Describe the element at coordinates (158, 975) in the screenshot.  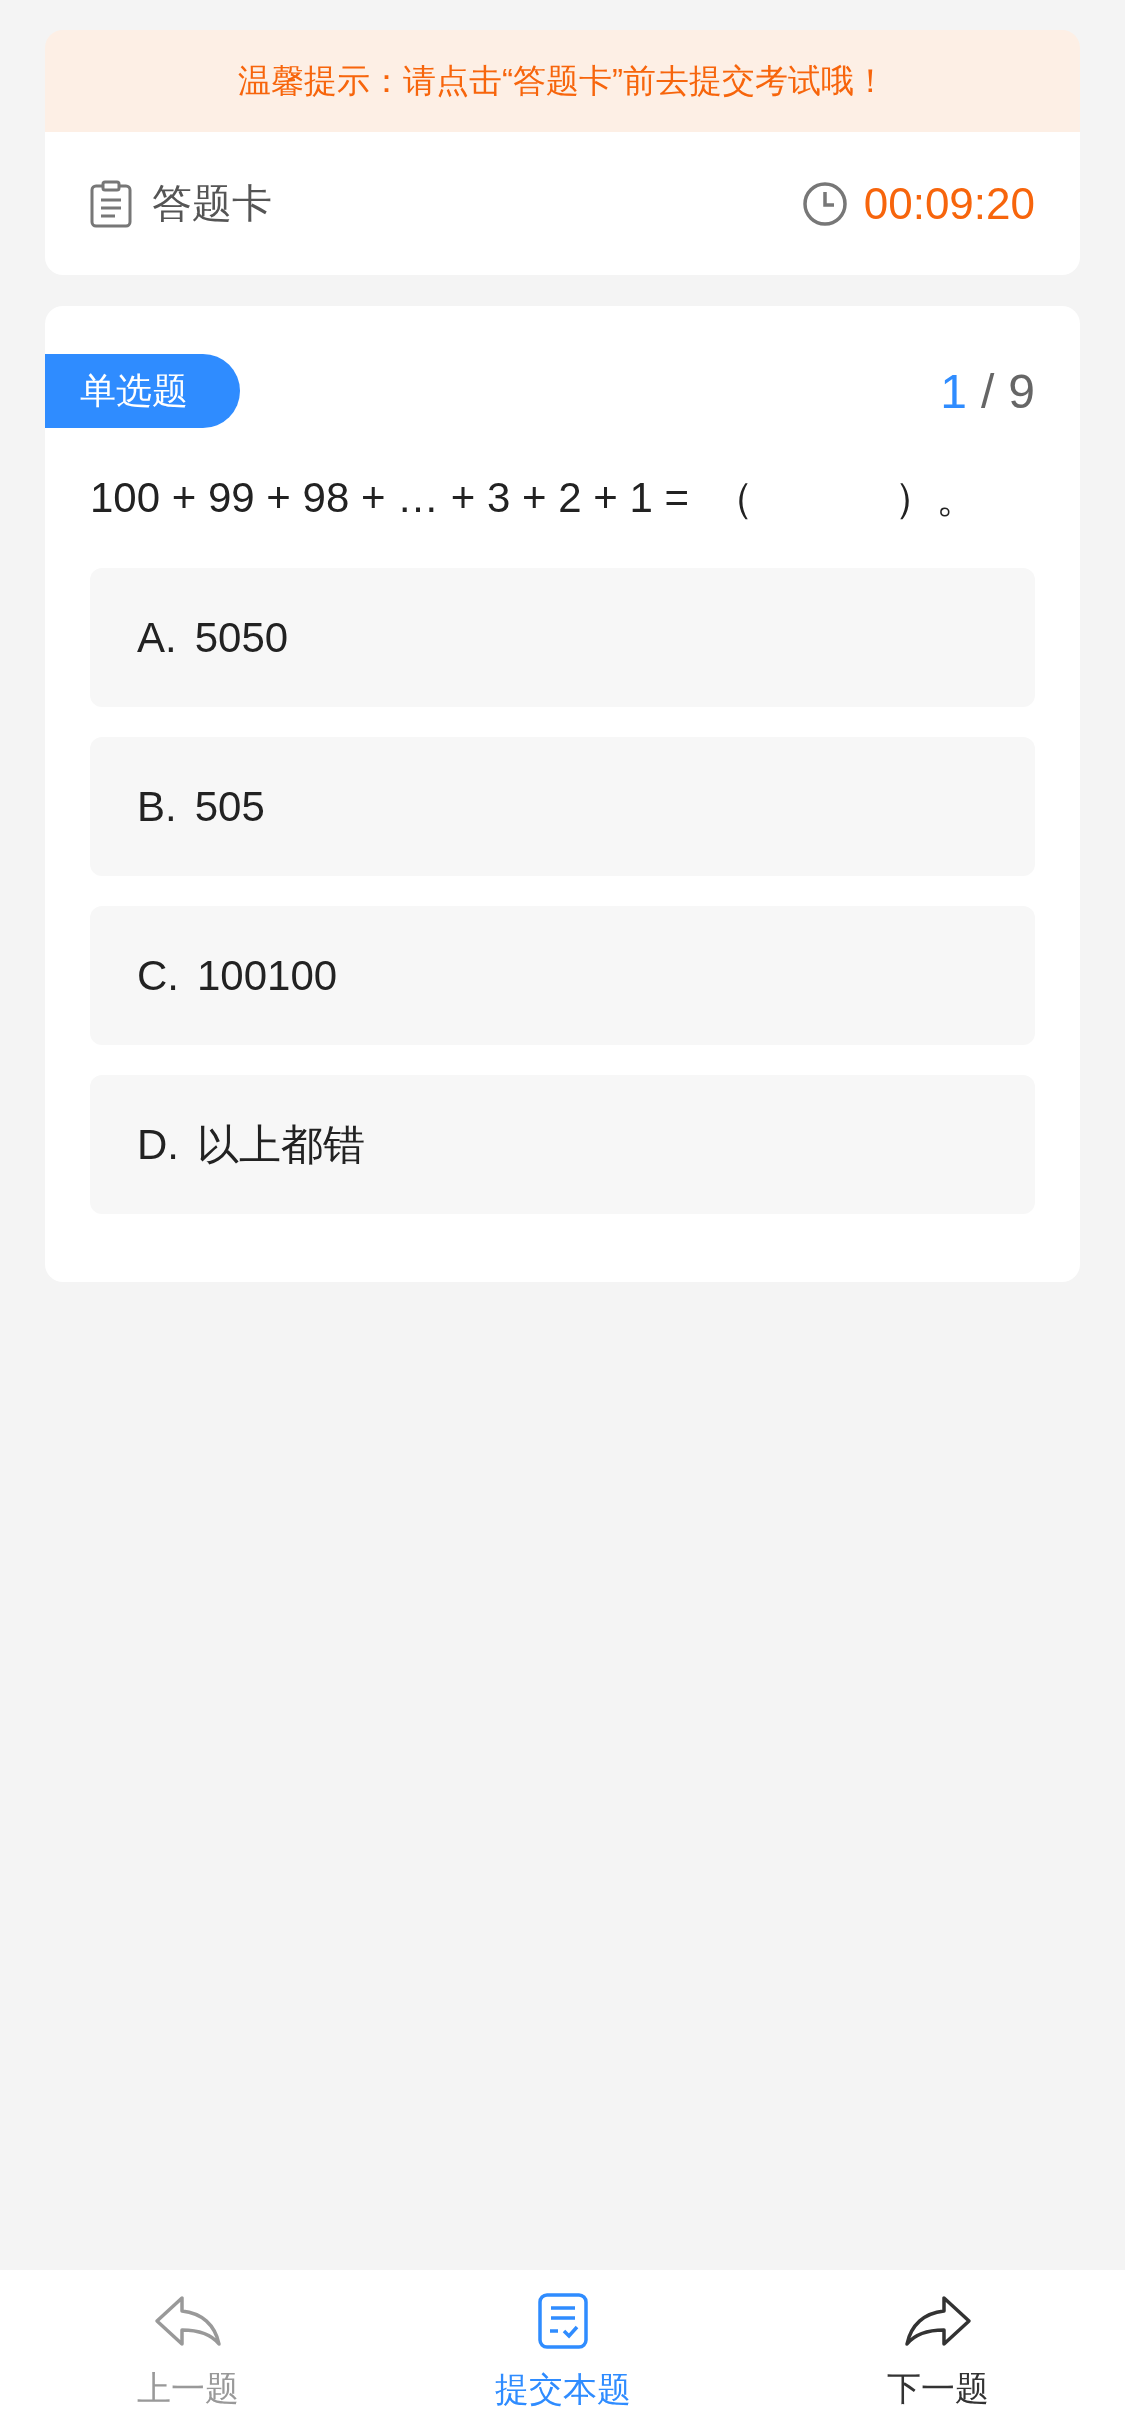
I see `option-letter: C.` at that location.